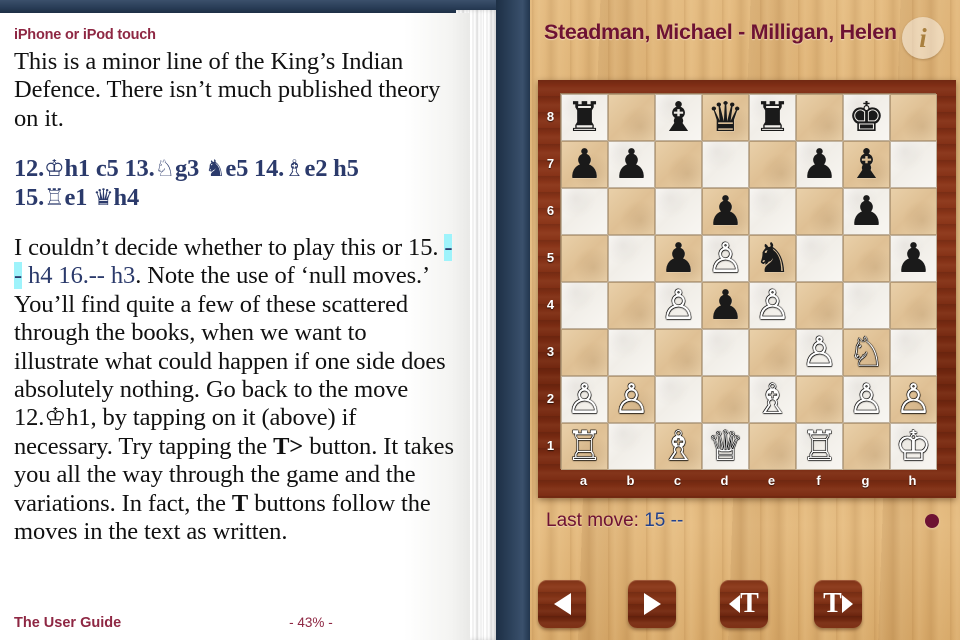  I want to click on piece-b2: ♙, so click(631, 399).